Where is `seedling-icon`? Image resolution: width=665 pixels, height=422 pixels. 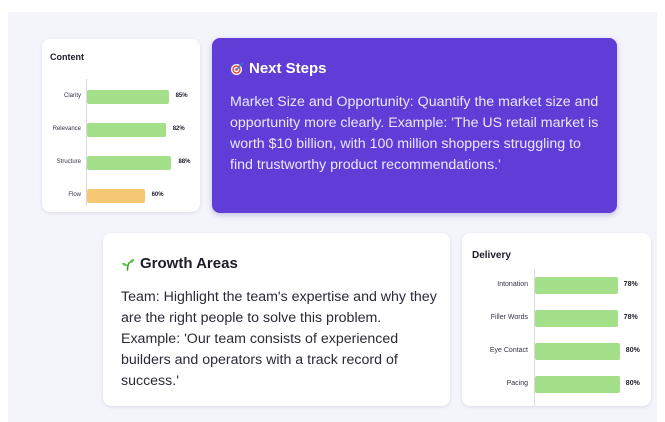
seedling-icon is located at coordinates (128, 264).